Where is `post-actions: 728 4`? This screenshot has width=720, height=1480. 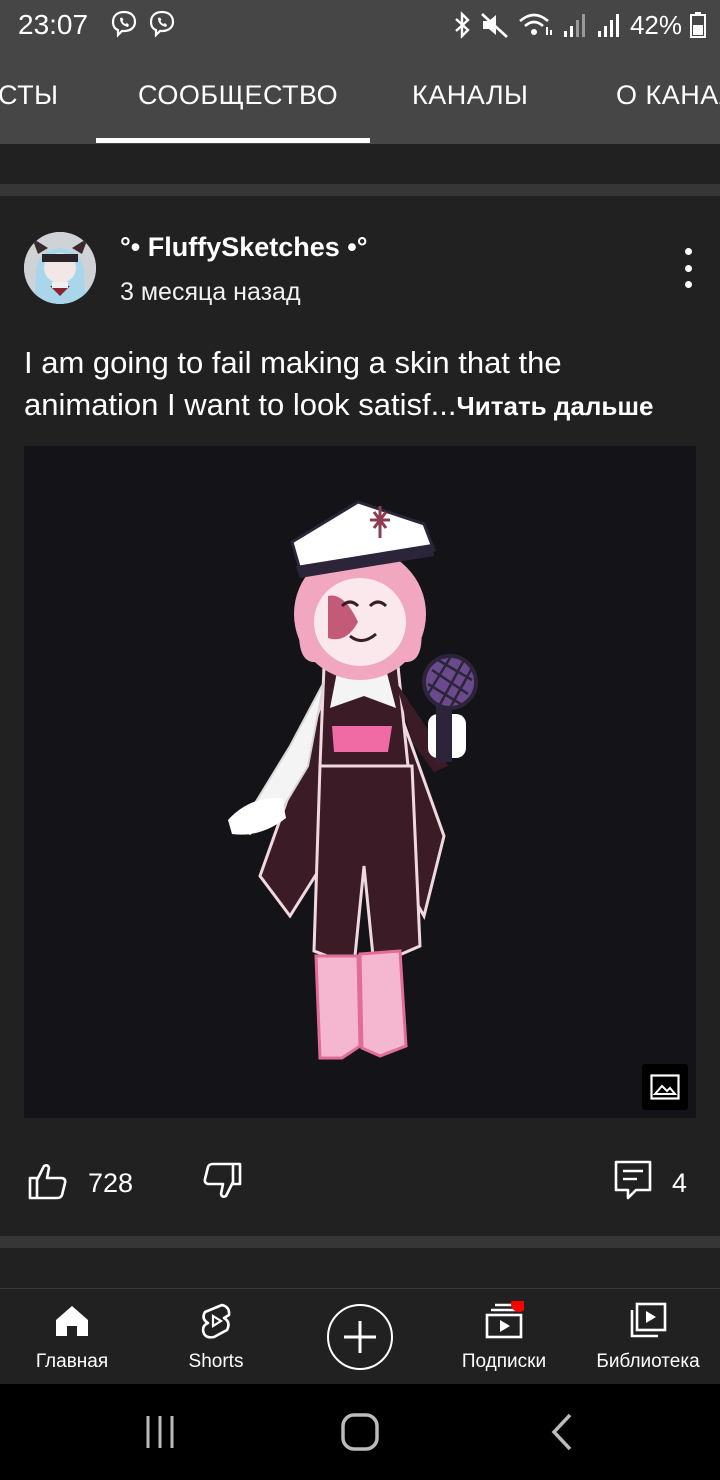
post-actions: 728 4 is located at coordinates (360, 1183).